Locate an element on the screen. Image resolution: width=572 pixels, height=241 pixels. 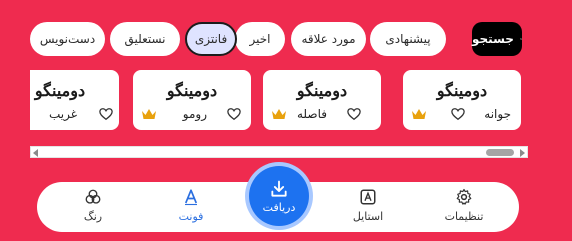
font-name: رومو is located at coordinates (194, 114).